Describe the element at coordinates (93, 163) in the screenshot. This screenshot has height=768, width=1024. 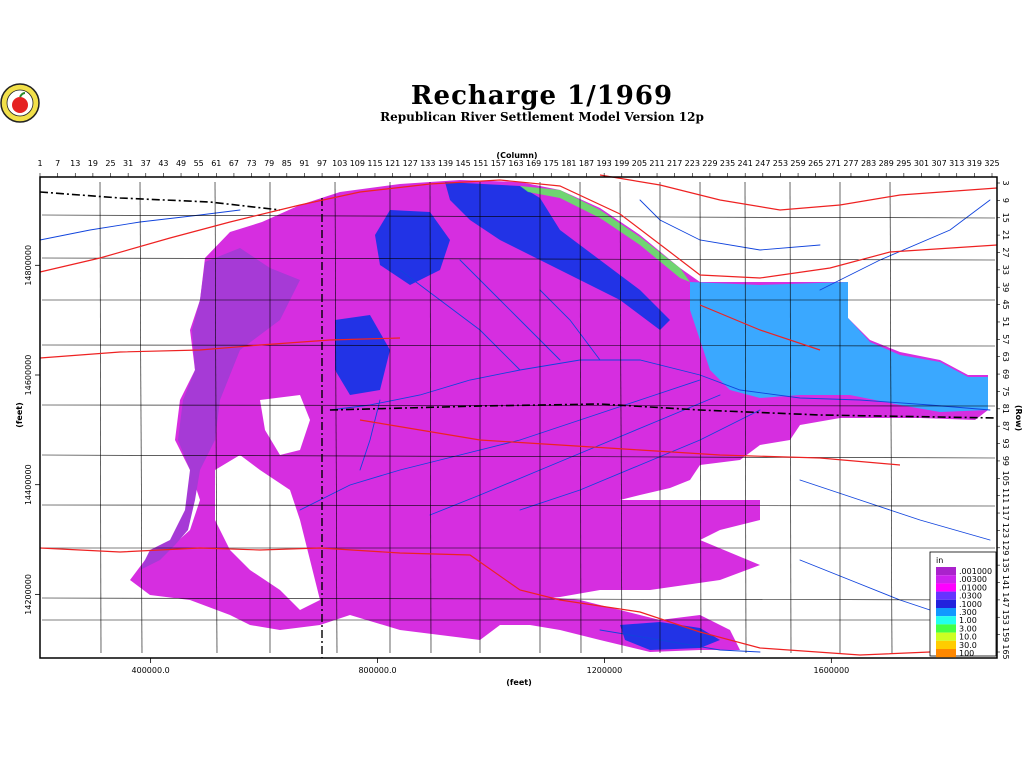
I see `column-tick-label: 19` at that location.